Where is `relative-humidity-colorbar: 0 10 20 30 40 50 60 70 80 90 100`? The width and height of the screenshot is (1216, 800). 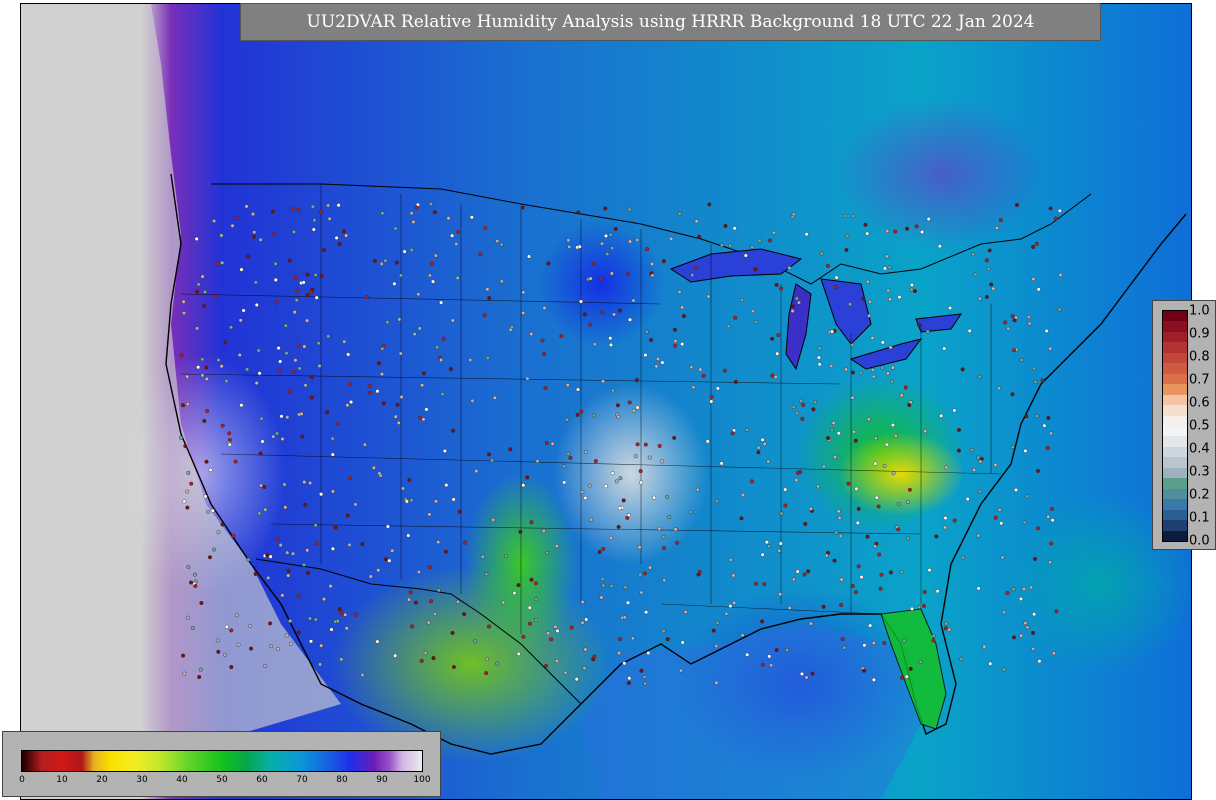 relative-humidity-colorbar: 0 10 20 30 40 50 60 70 80 90 100 is located at coordinates (221, 764).